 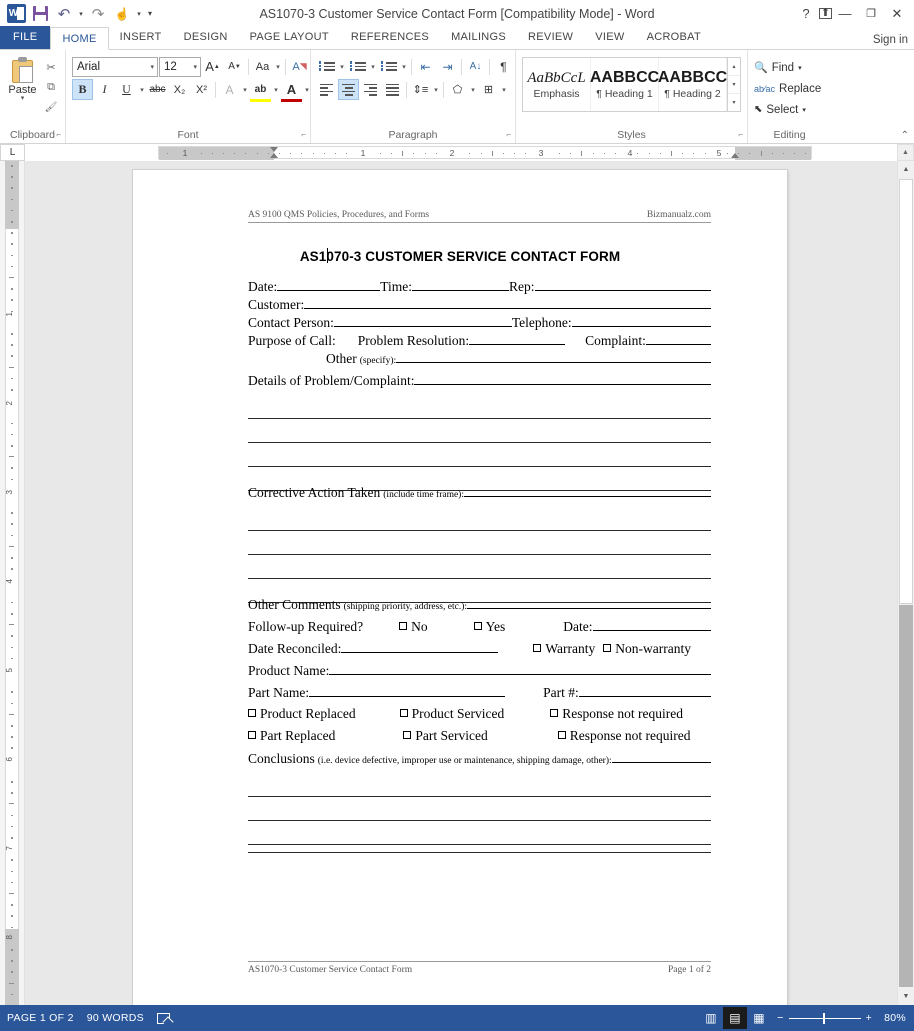 I want to click on change-case-icon: Aa, so click(x=262, y=66).